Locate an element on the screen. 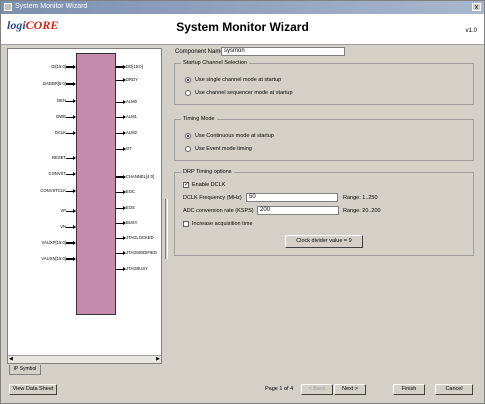 The height and width of the screenshot is (404, 485). symbol-pin-label: DWE is located at coordinates (61, 116).